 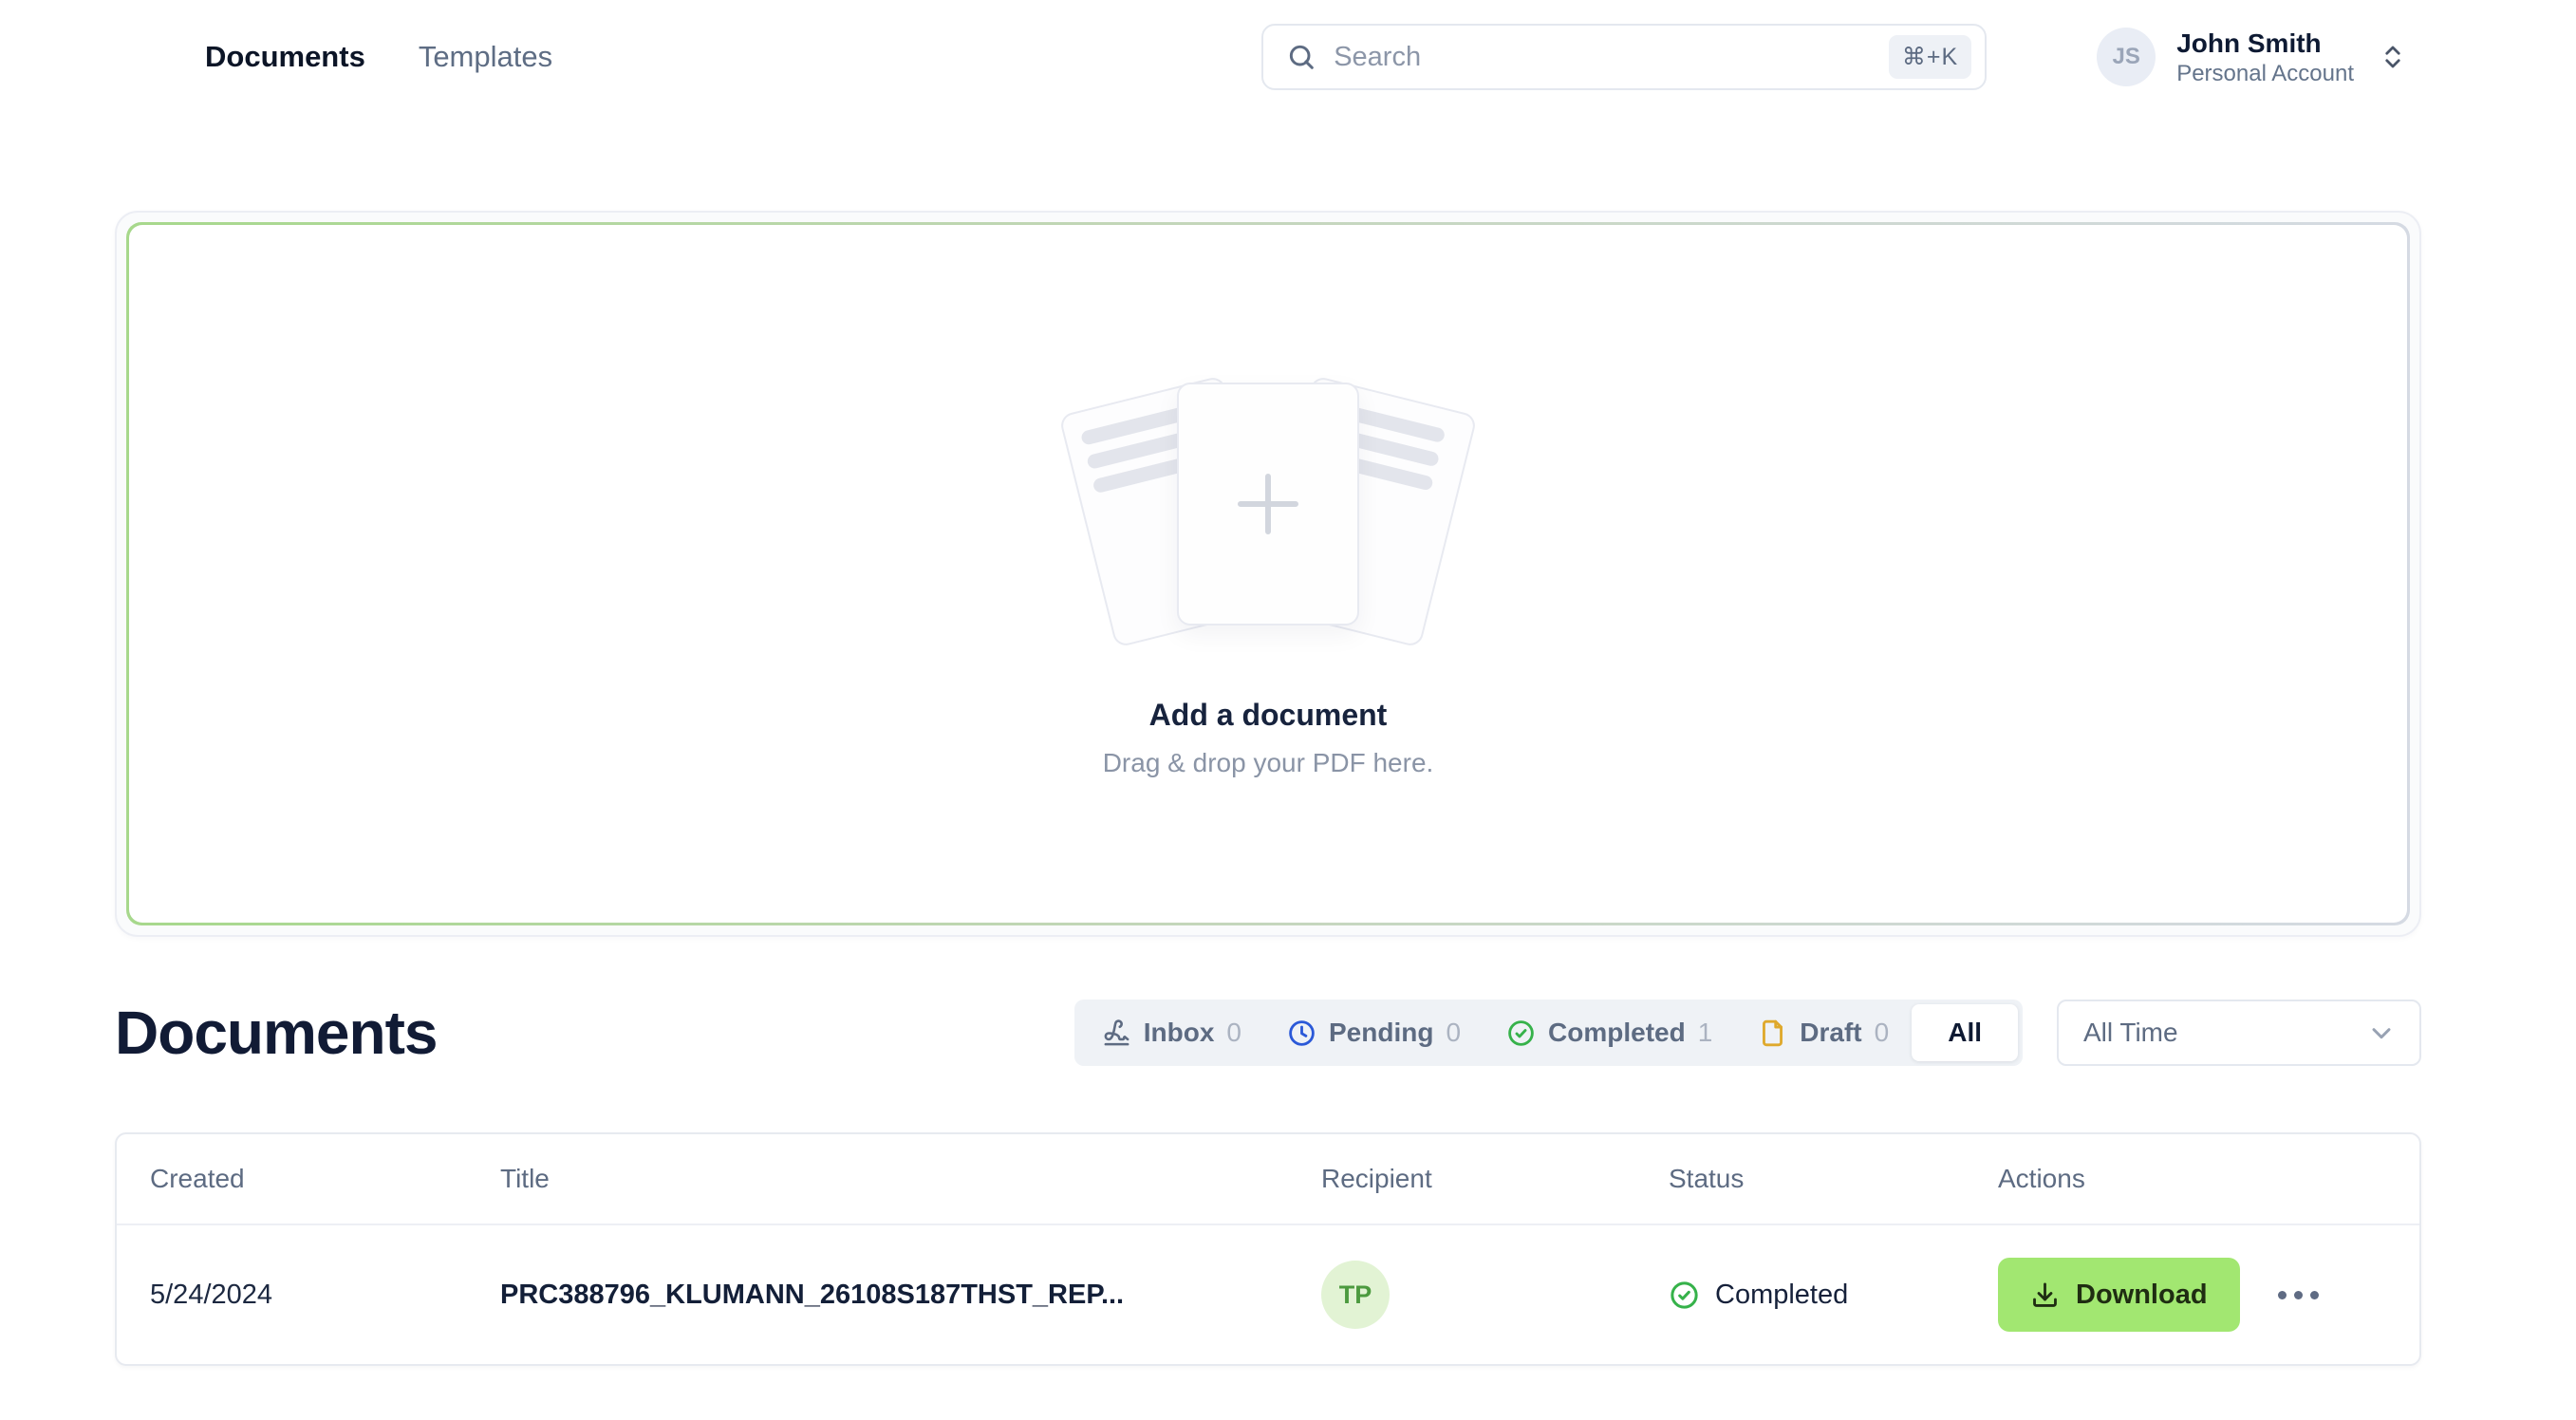 I want to click on download-button-label: Download, so click(x=2142, y=1294).